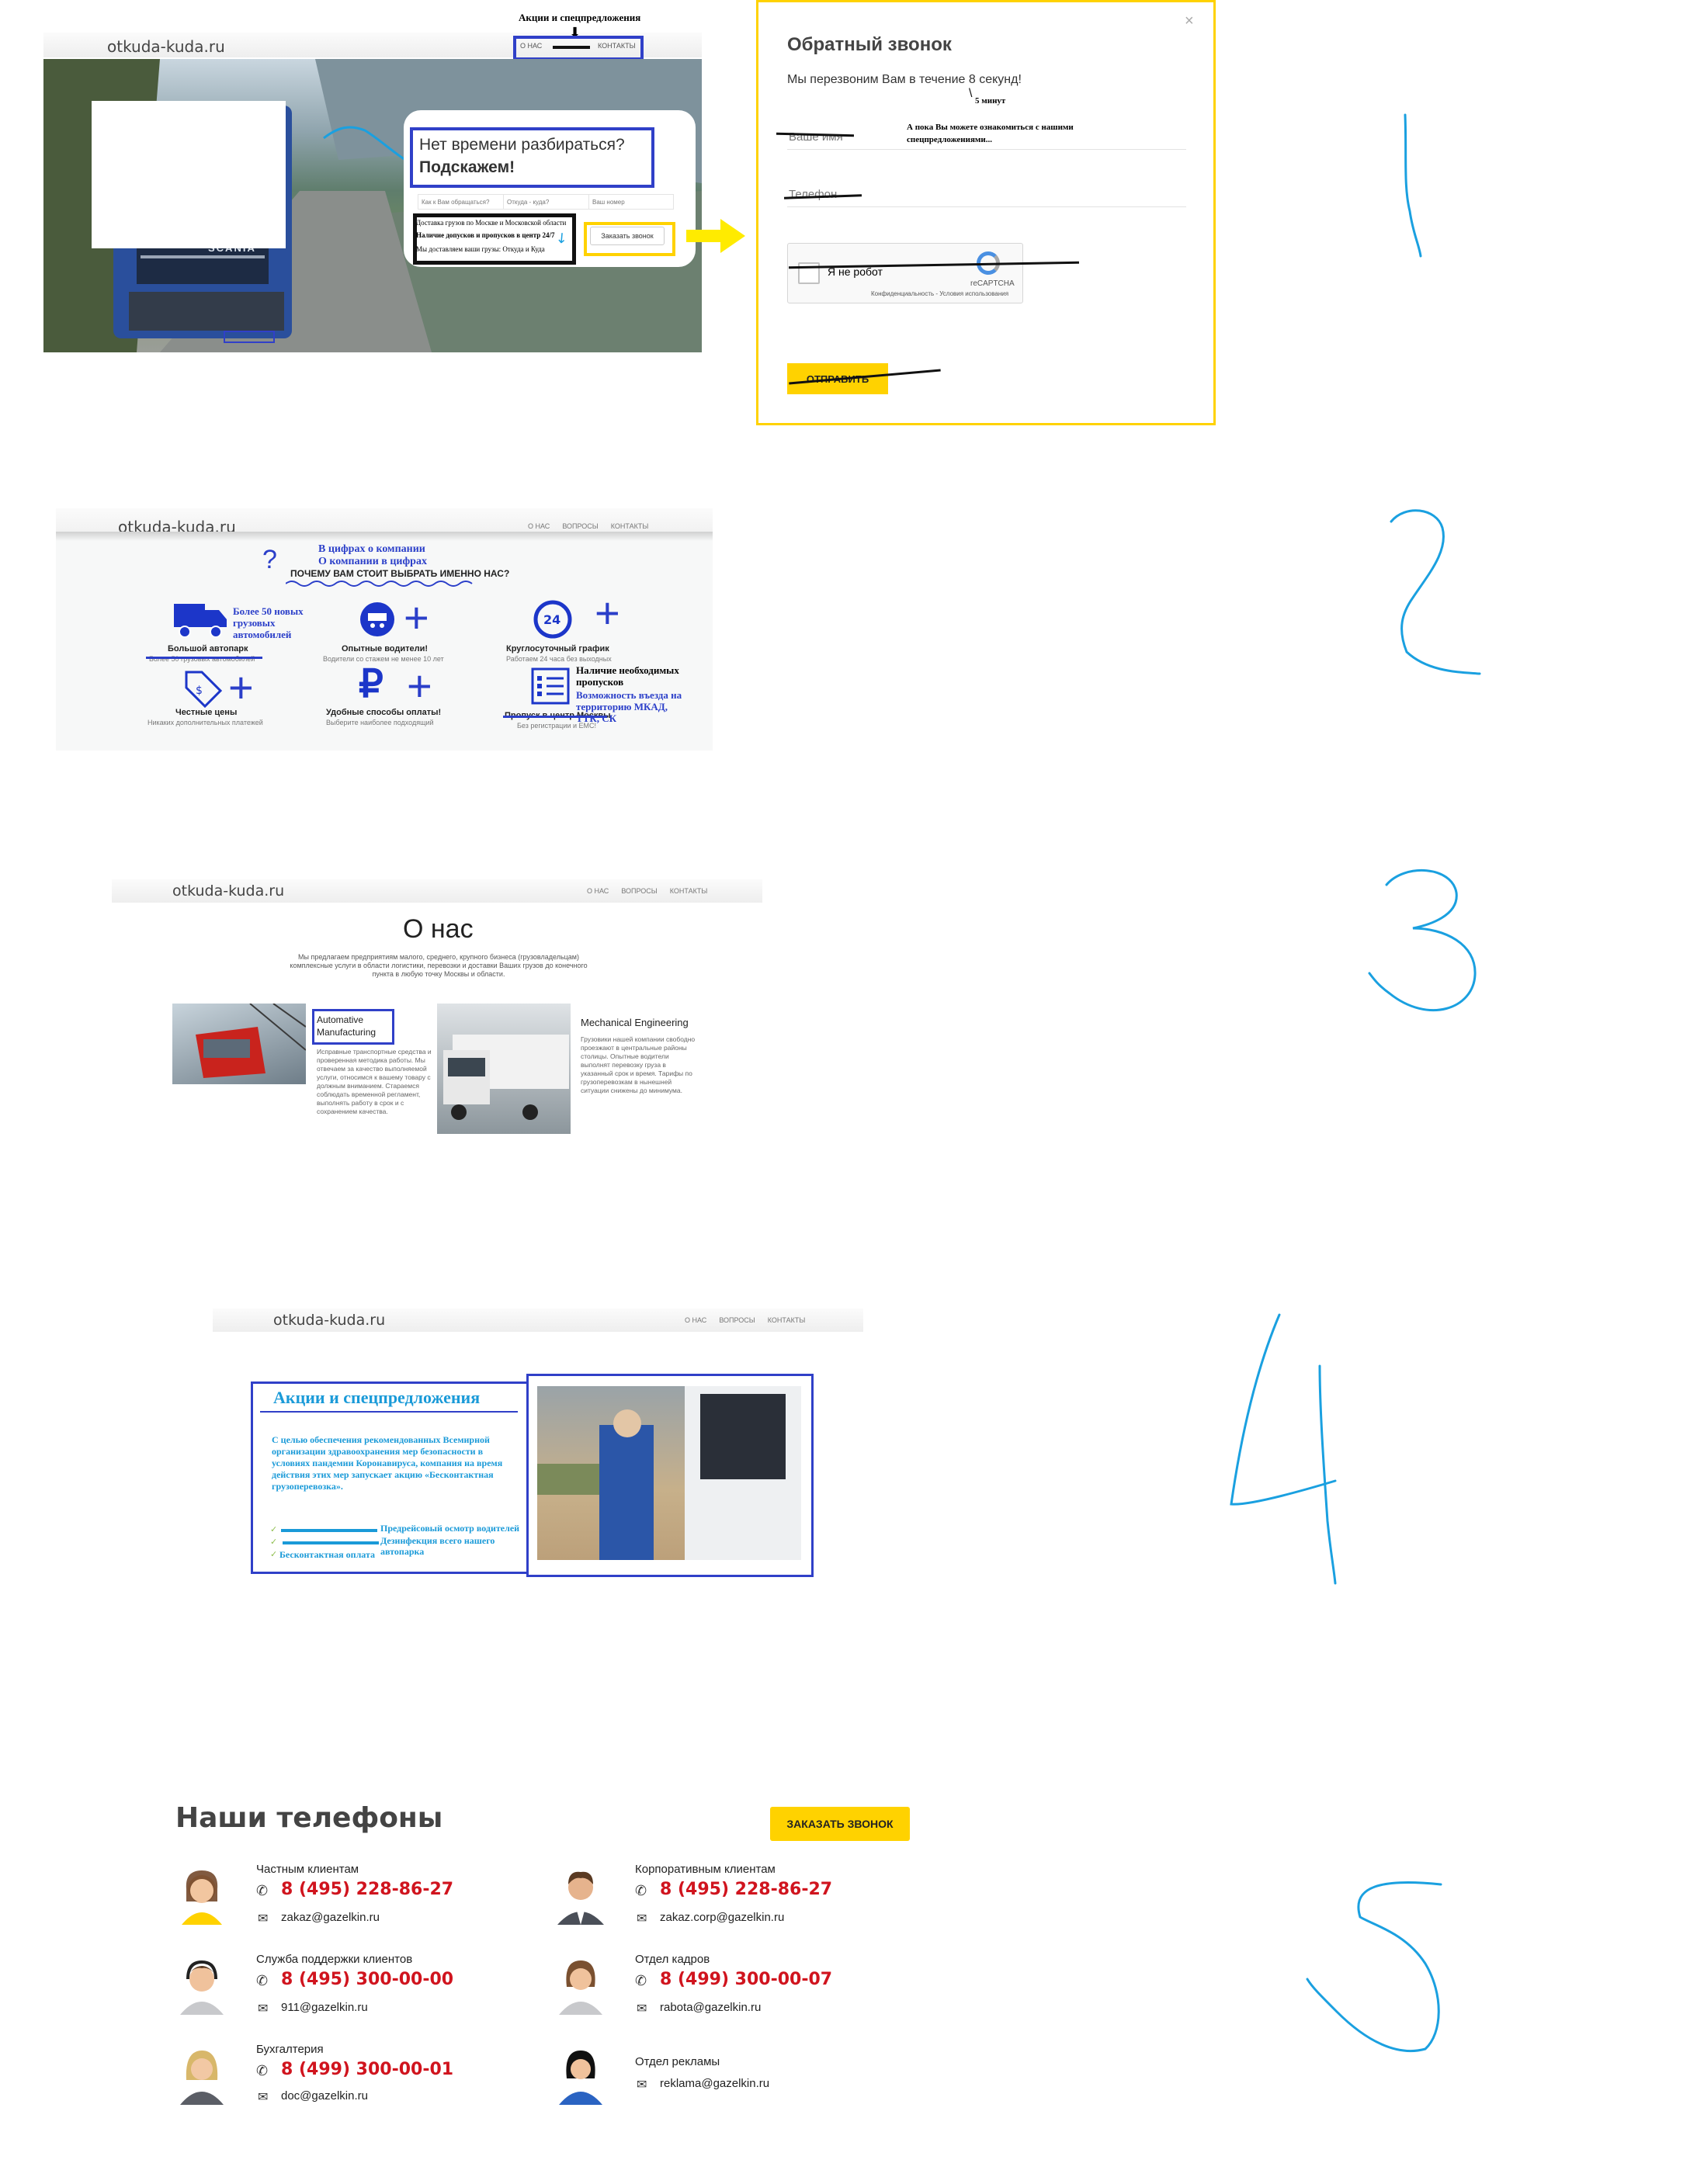 The height and width of the screenshot is (2184, 1704). What do you see at coordinates (642, 2085) in the screenshot?
I see `mail-icon-6: ✉` at bounding box center [642, 2085].